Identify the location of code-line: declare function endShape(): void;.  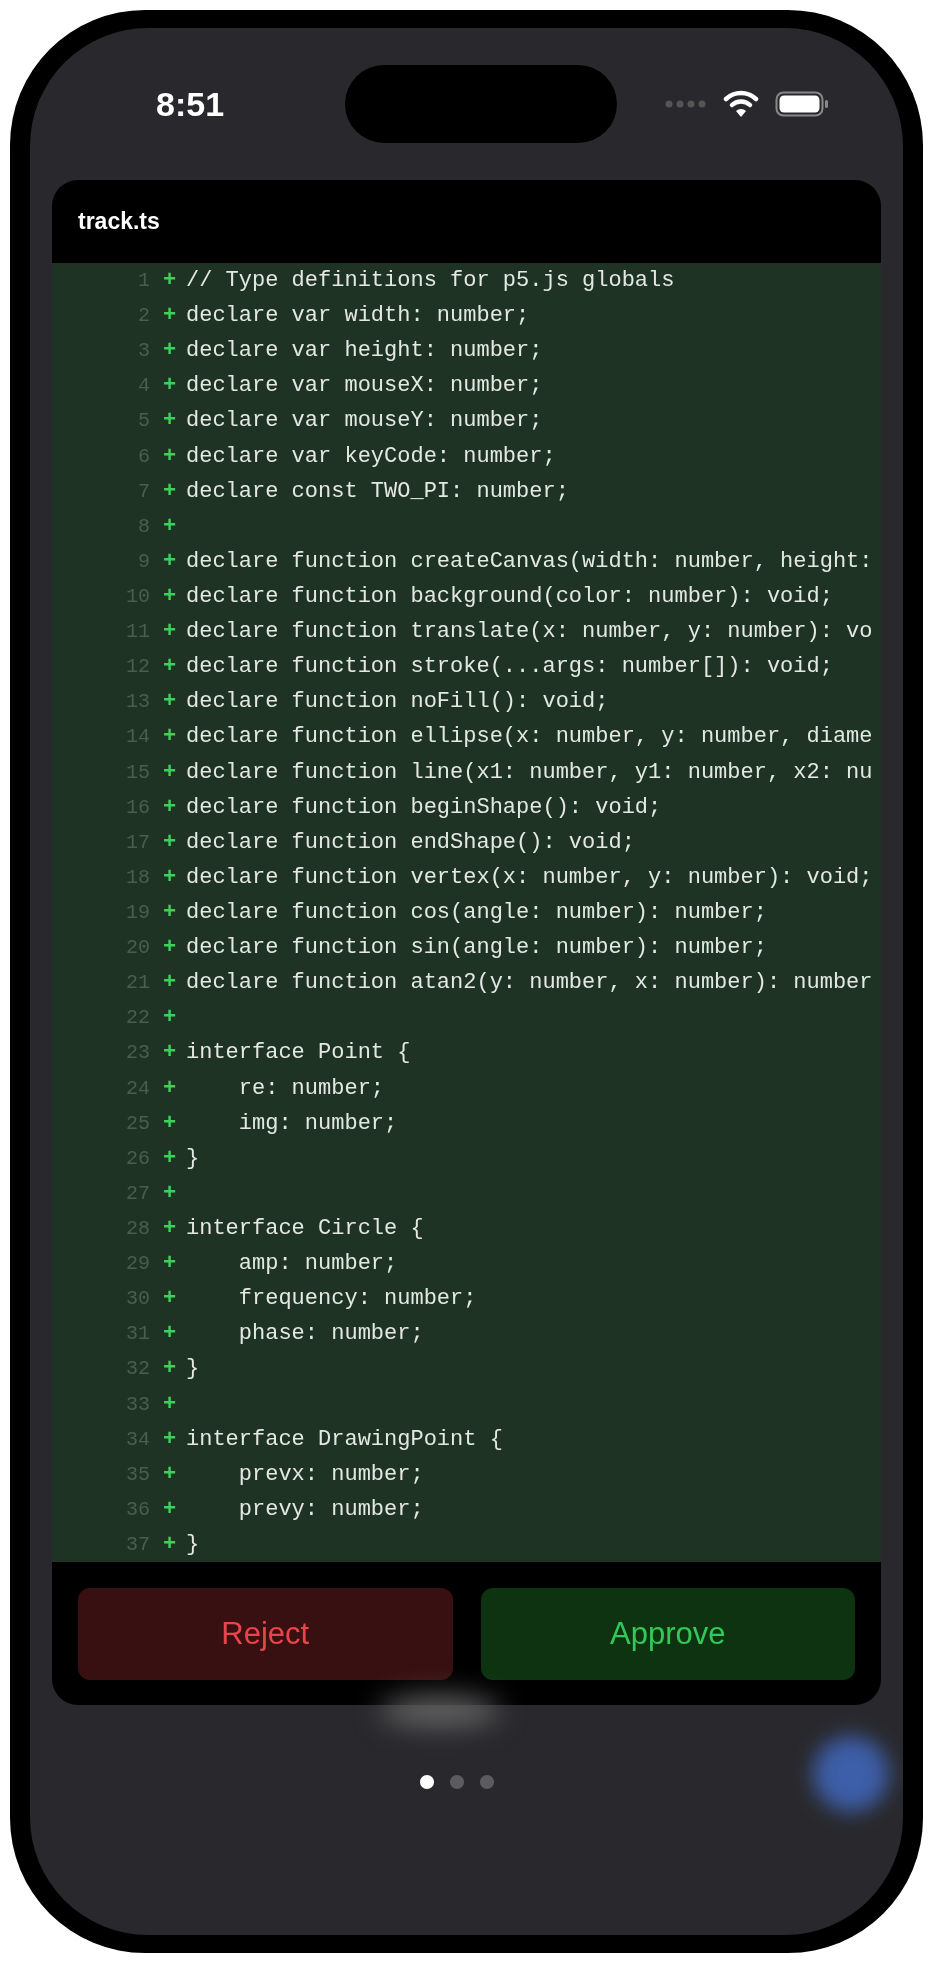
(410, 842).